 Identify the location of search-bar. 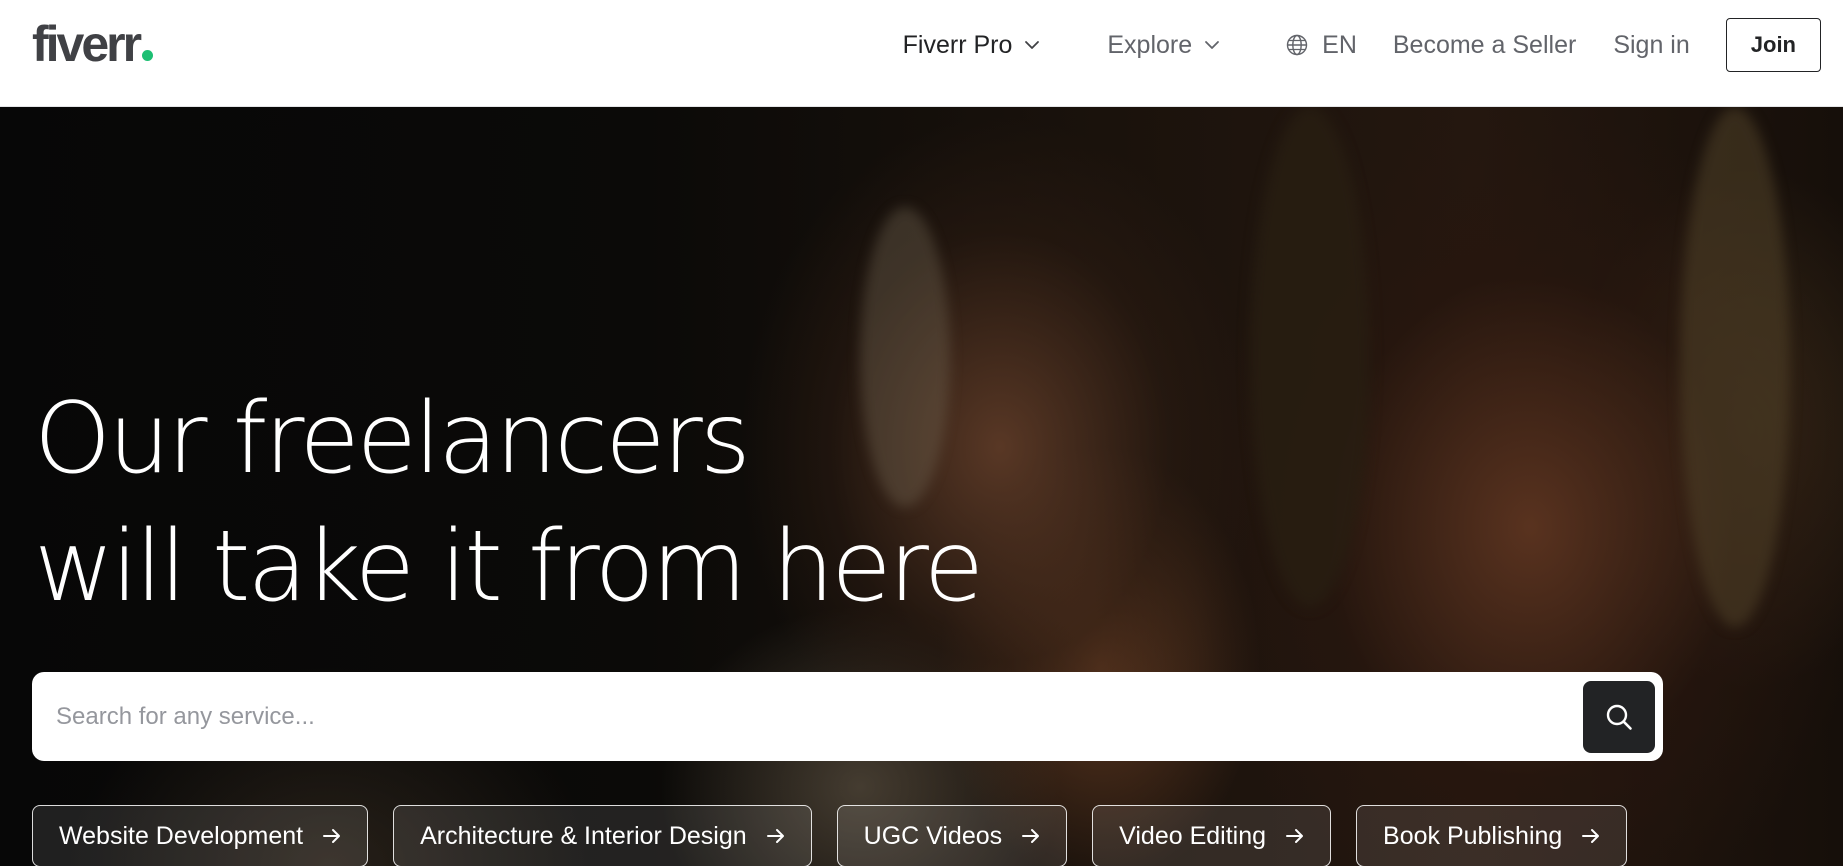
(847, 716).